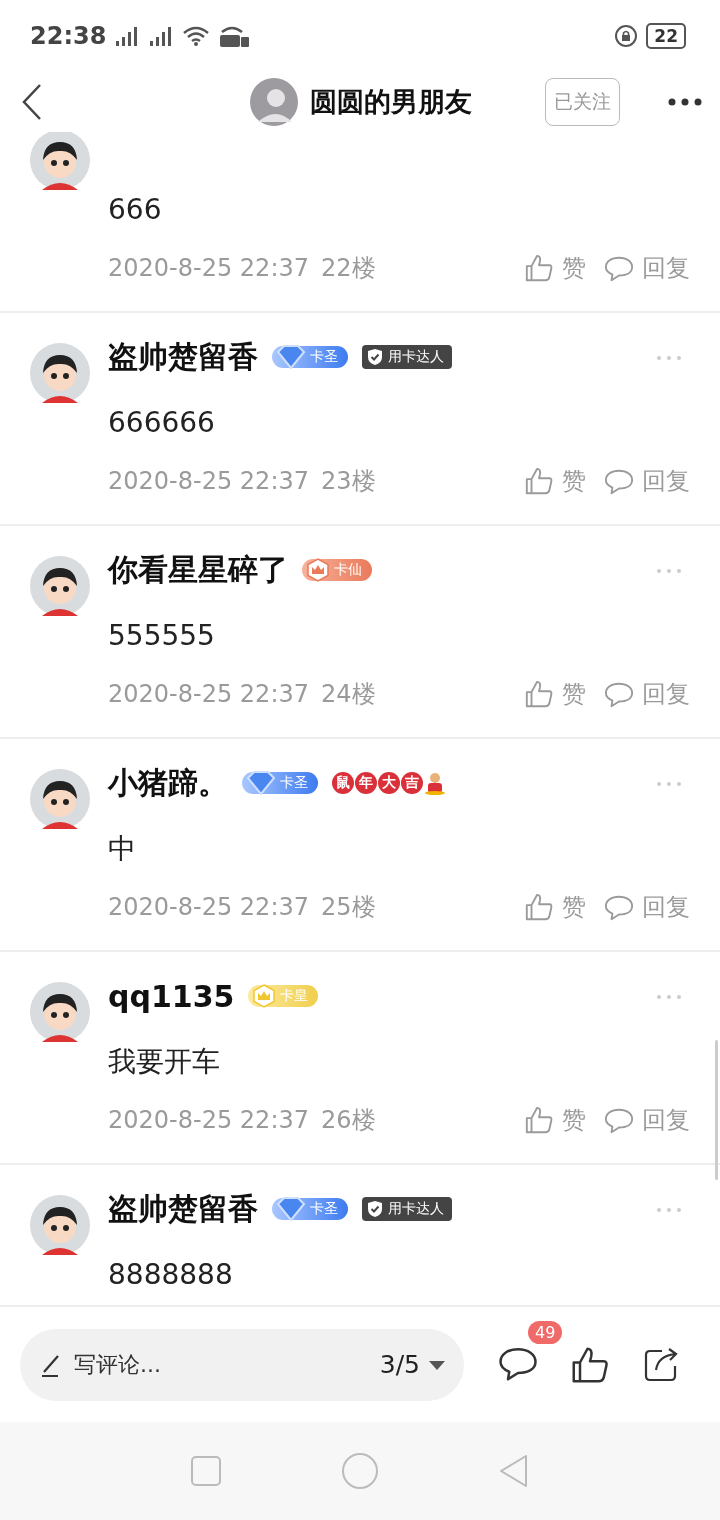  Describe the element at coordinates (171, 1275) in the screenshot. I see `comment-text: 8888888` at that location.